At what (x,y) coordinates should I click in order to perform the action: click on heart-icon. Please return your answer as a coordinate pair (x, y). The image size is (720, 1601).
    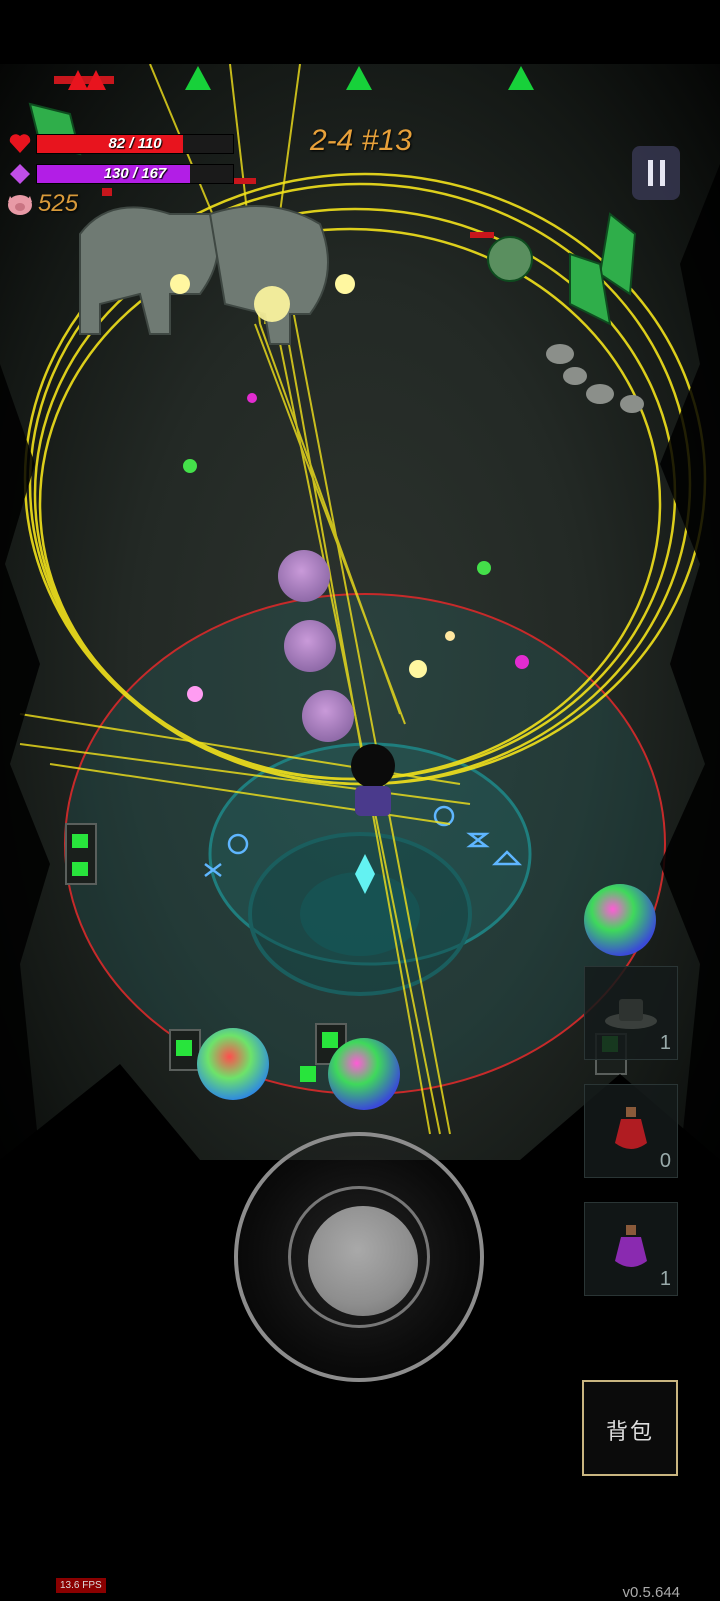
    Looking at the image, I should click on (20, 143).